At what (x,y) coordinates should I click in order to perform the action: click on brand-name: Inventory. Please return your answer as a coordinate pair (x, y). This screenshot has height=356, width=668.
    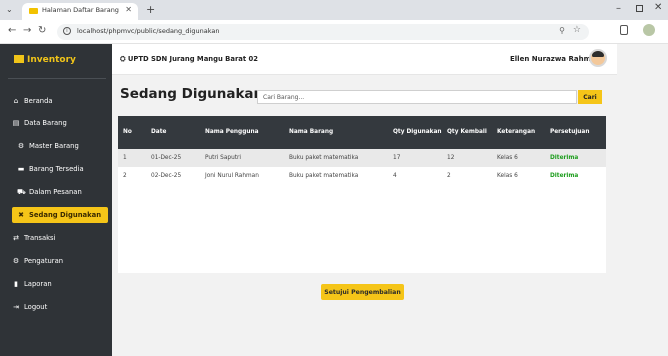
    Looking at the image, I should click on (51, 60).